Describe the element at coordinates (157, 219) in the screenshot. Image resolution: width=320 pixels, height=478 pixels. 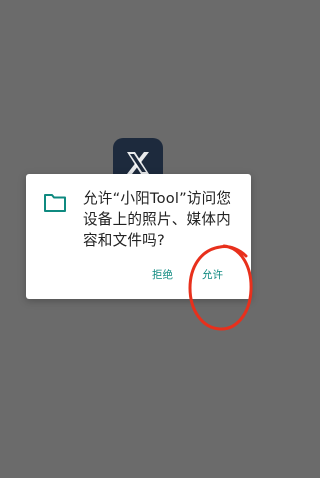
I see `dialog-message: 允许“小阳Tool”访问您设备上的照片、媒体内容和文件吗?` at that location.